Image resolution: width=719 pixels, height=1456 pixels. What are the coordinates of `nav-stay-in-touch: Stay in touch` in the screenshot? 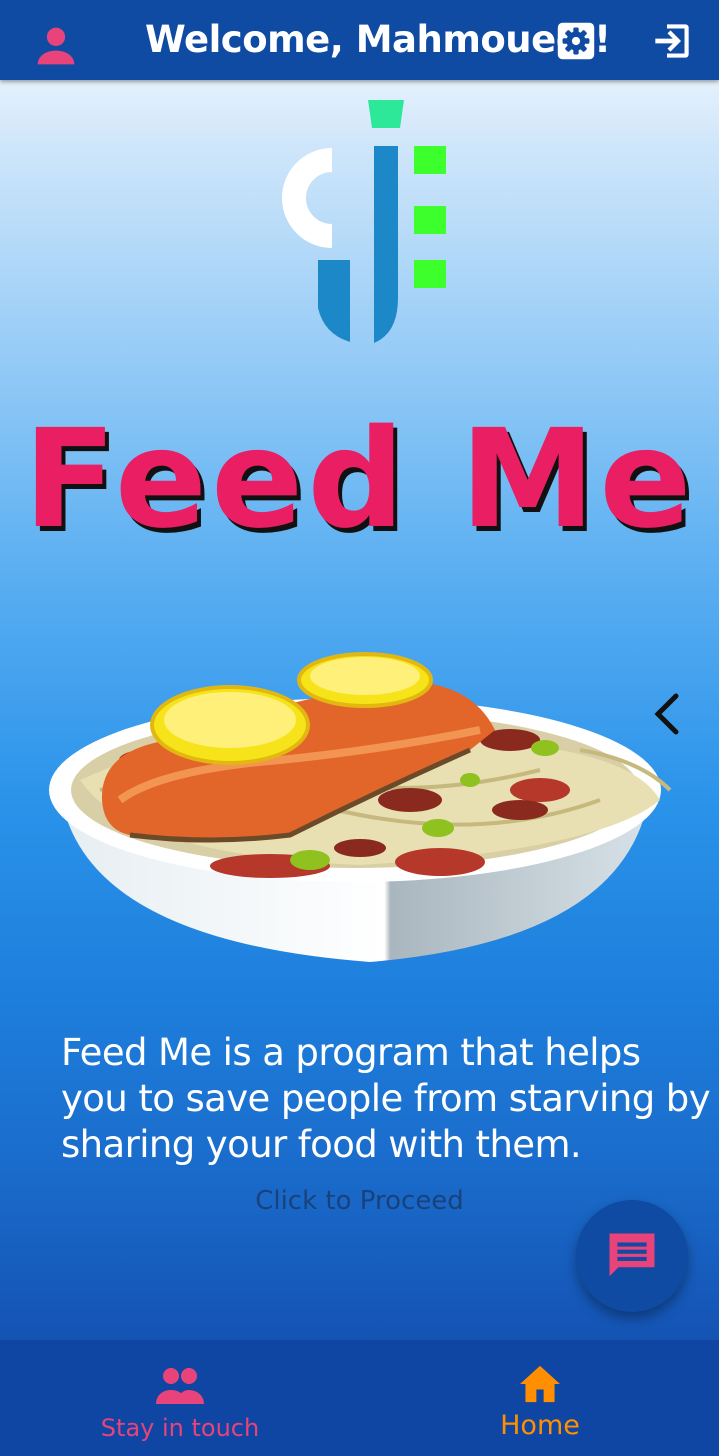 It's located at (180, 1398).